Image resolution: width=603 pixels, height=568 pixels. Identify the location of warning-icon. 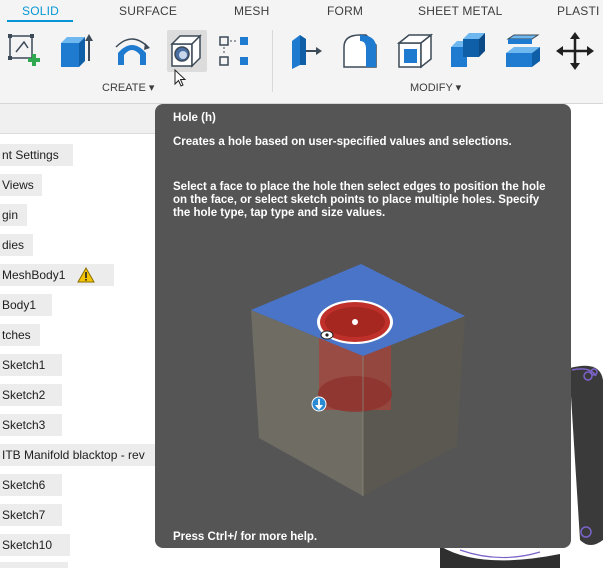
(85, 274).